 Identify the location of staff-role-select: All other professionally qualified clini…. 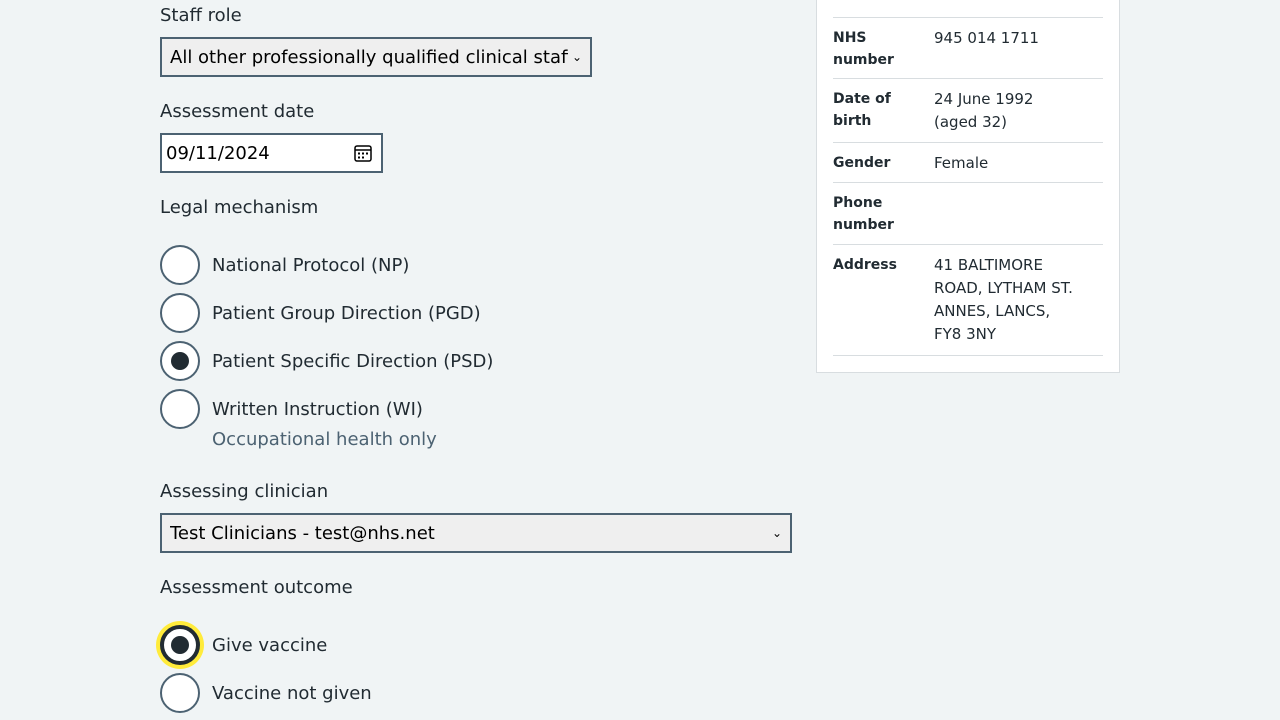
(376, 57).